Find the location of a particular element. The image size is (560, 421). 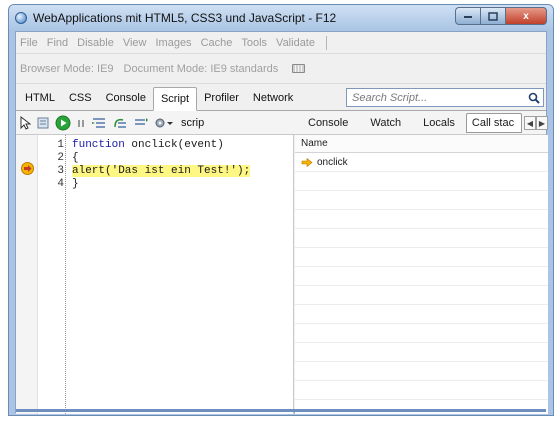

code-line: function onclick(event) is located at coordinates (148, 145).